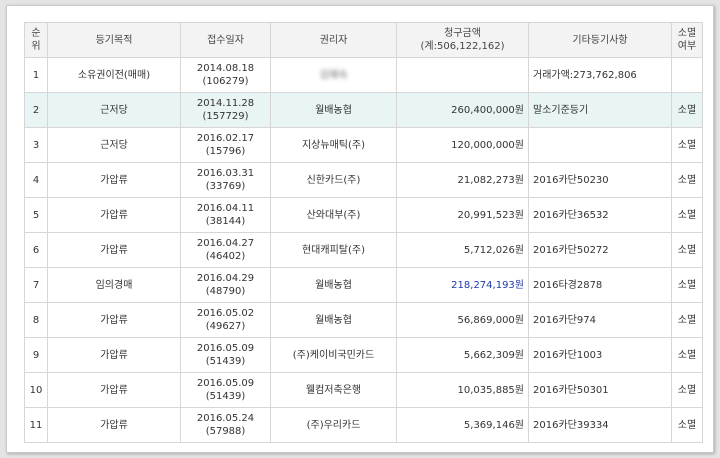  What do you see at coordinates (462, 425) in the screenshot?
I see `cell-amount: 5,369,146원` at bounding box center [462, 425].